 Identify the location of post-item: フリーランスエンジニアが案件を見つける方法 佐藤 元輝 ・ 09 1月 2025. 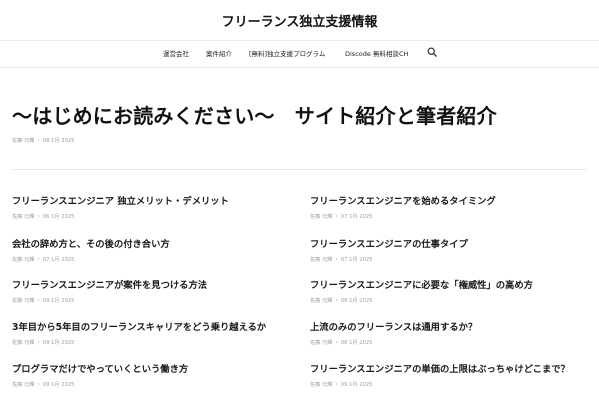
(154, 290).